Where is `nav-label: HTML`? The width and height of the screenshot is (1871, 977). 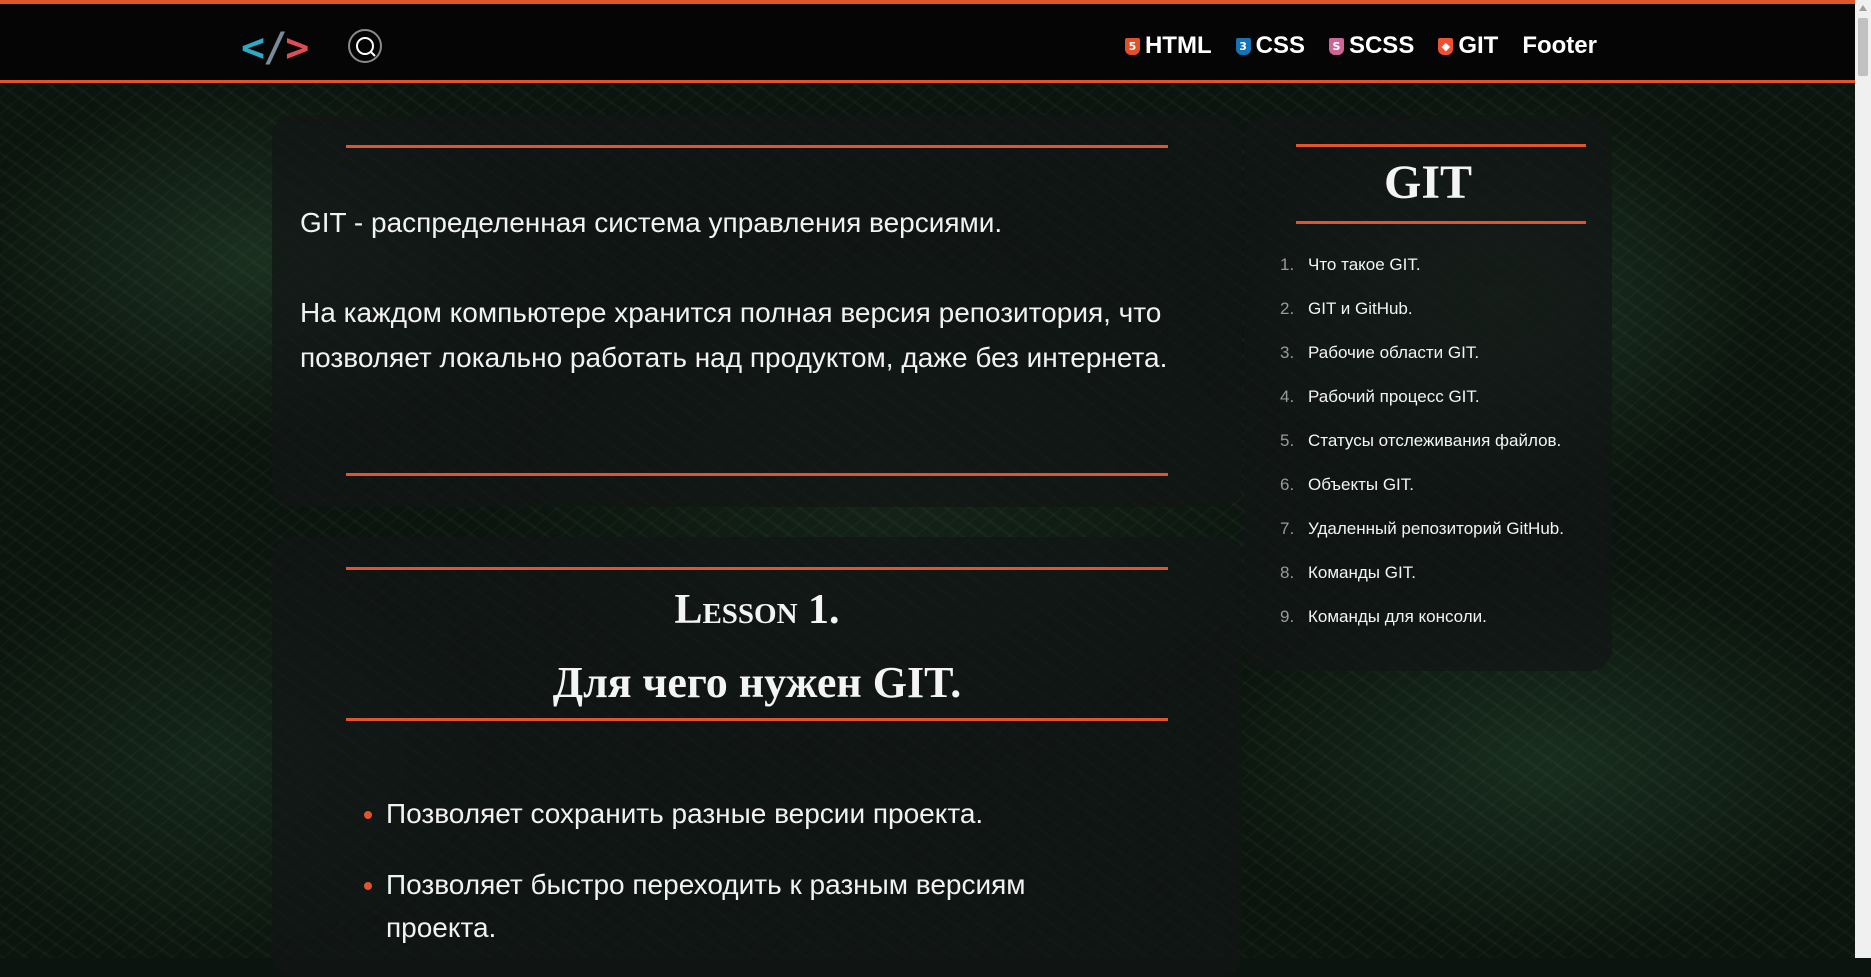
nav-label: HTML is located at coordinates (1178, 45).